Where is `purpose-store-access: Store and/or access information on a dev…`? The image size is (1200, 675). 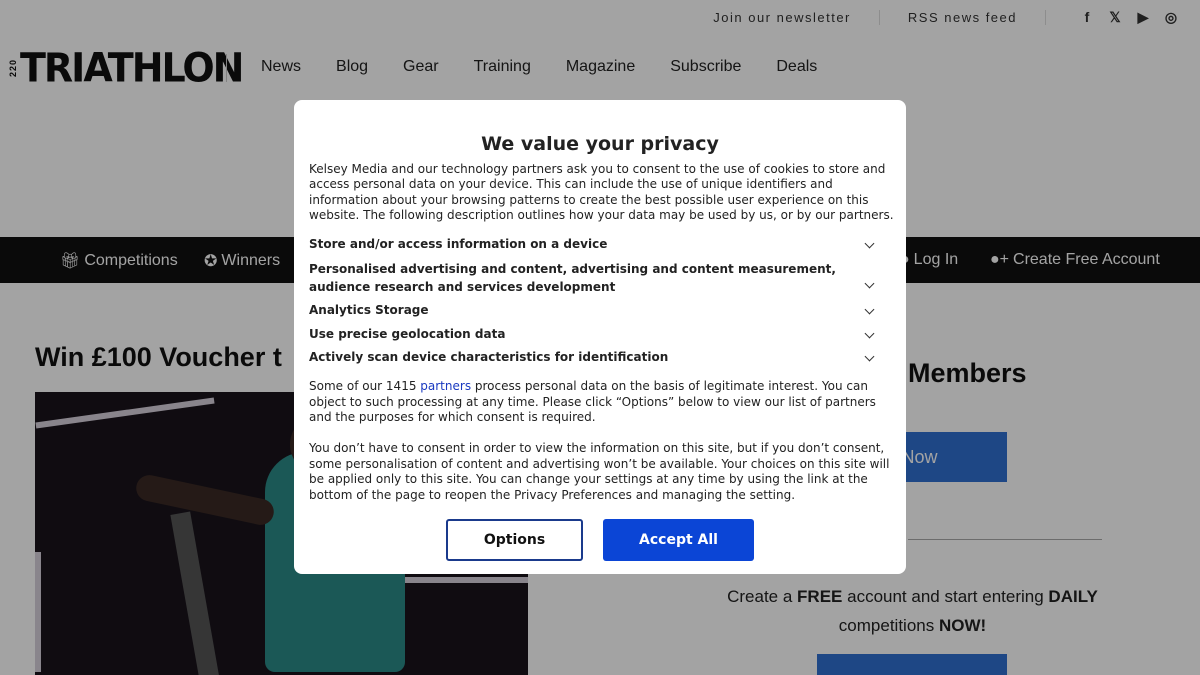
purpose-store-access: Store and/or access information on a dev… is located at coordinates (601, 245).